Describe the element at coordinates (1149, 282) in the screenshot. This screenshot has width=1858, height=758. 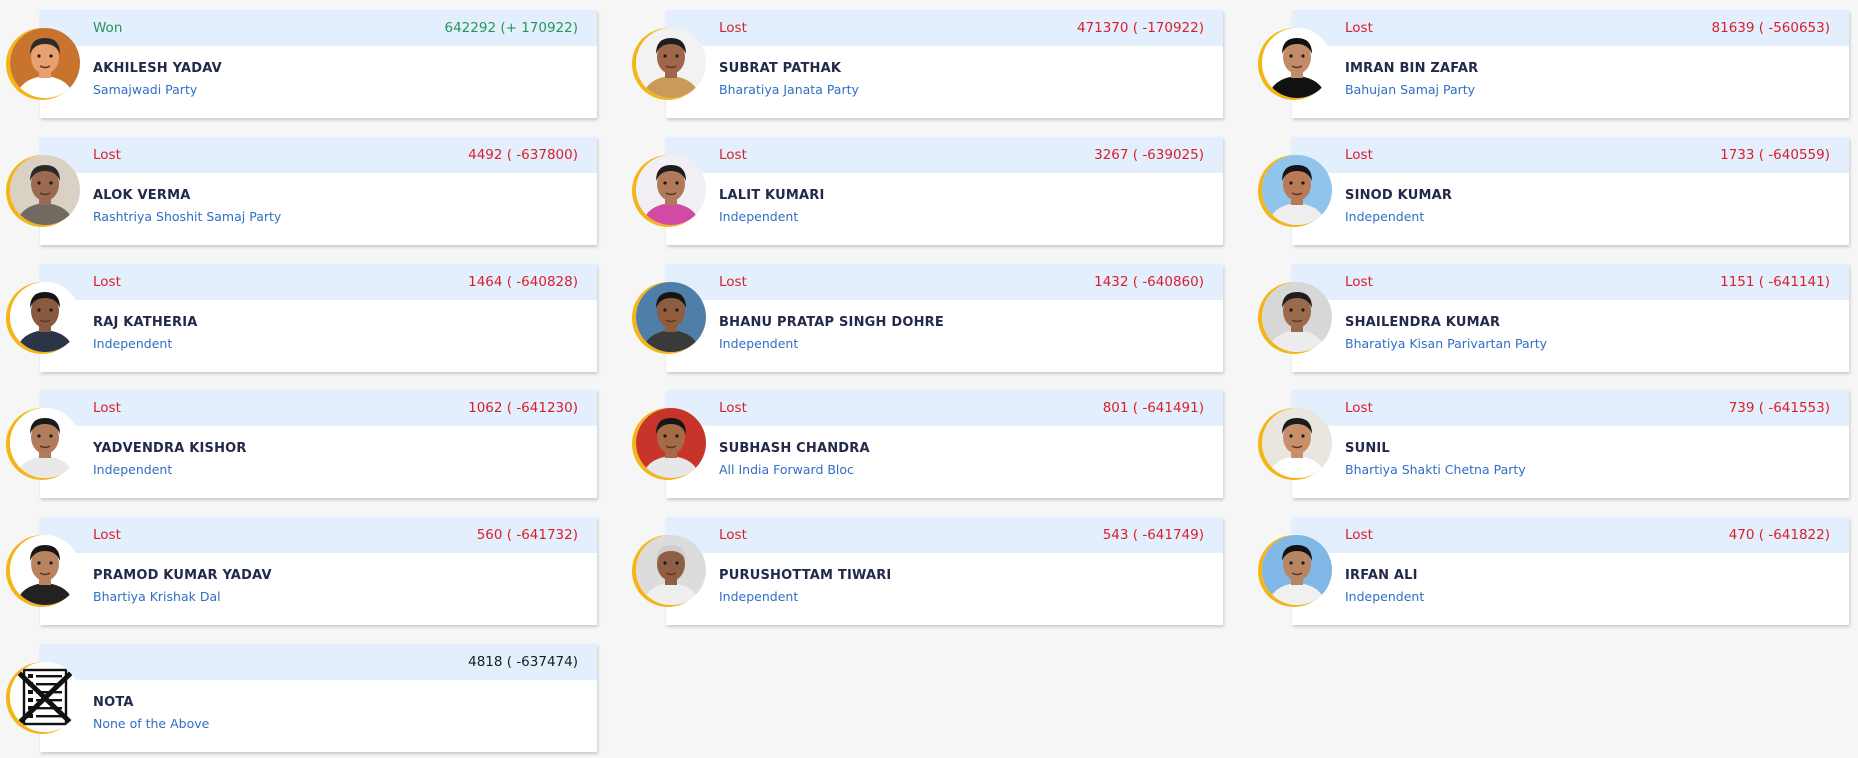
I see `vote-count-margin: 1432 ( -640860)` at that location.